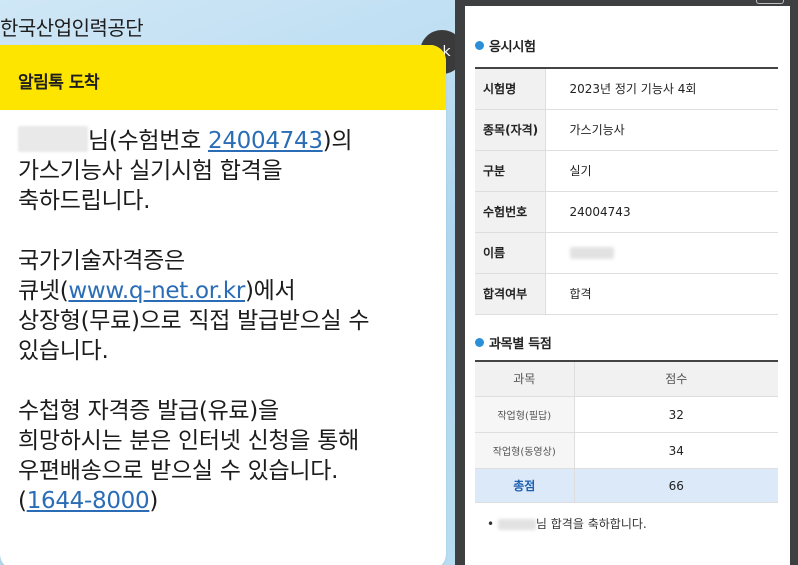 The height and width of the screenshot is (565, 798). Describe the element at coordinates (626, 171) in the screenshot. I see `table-row: 구분 실기` at that location.